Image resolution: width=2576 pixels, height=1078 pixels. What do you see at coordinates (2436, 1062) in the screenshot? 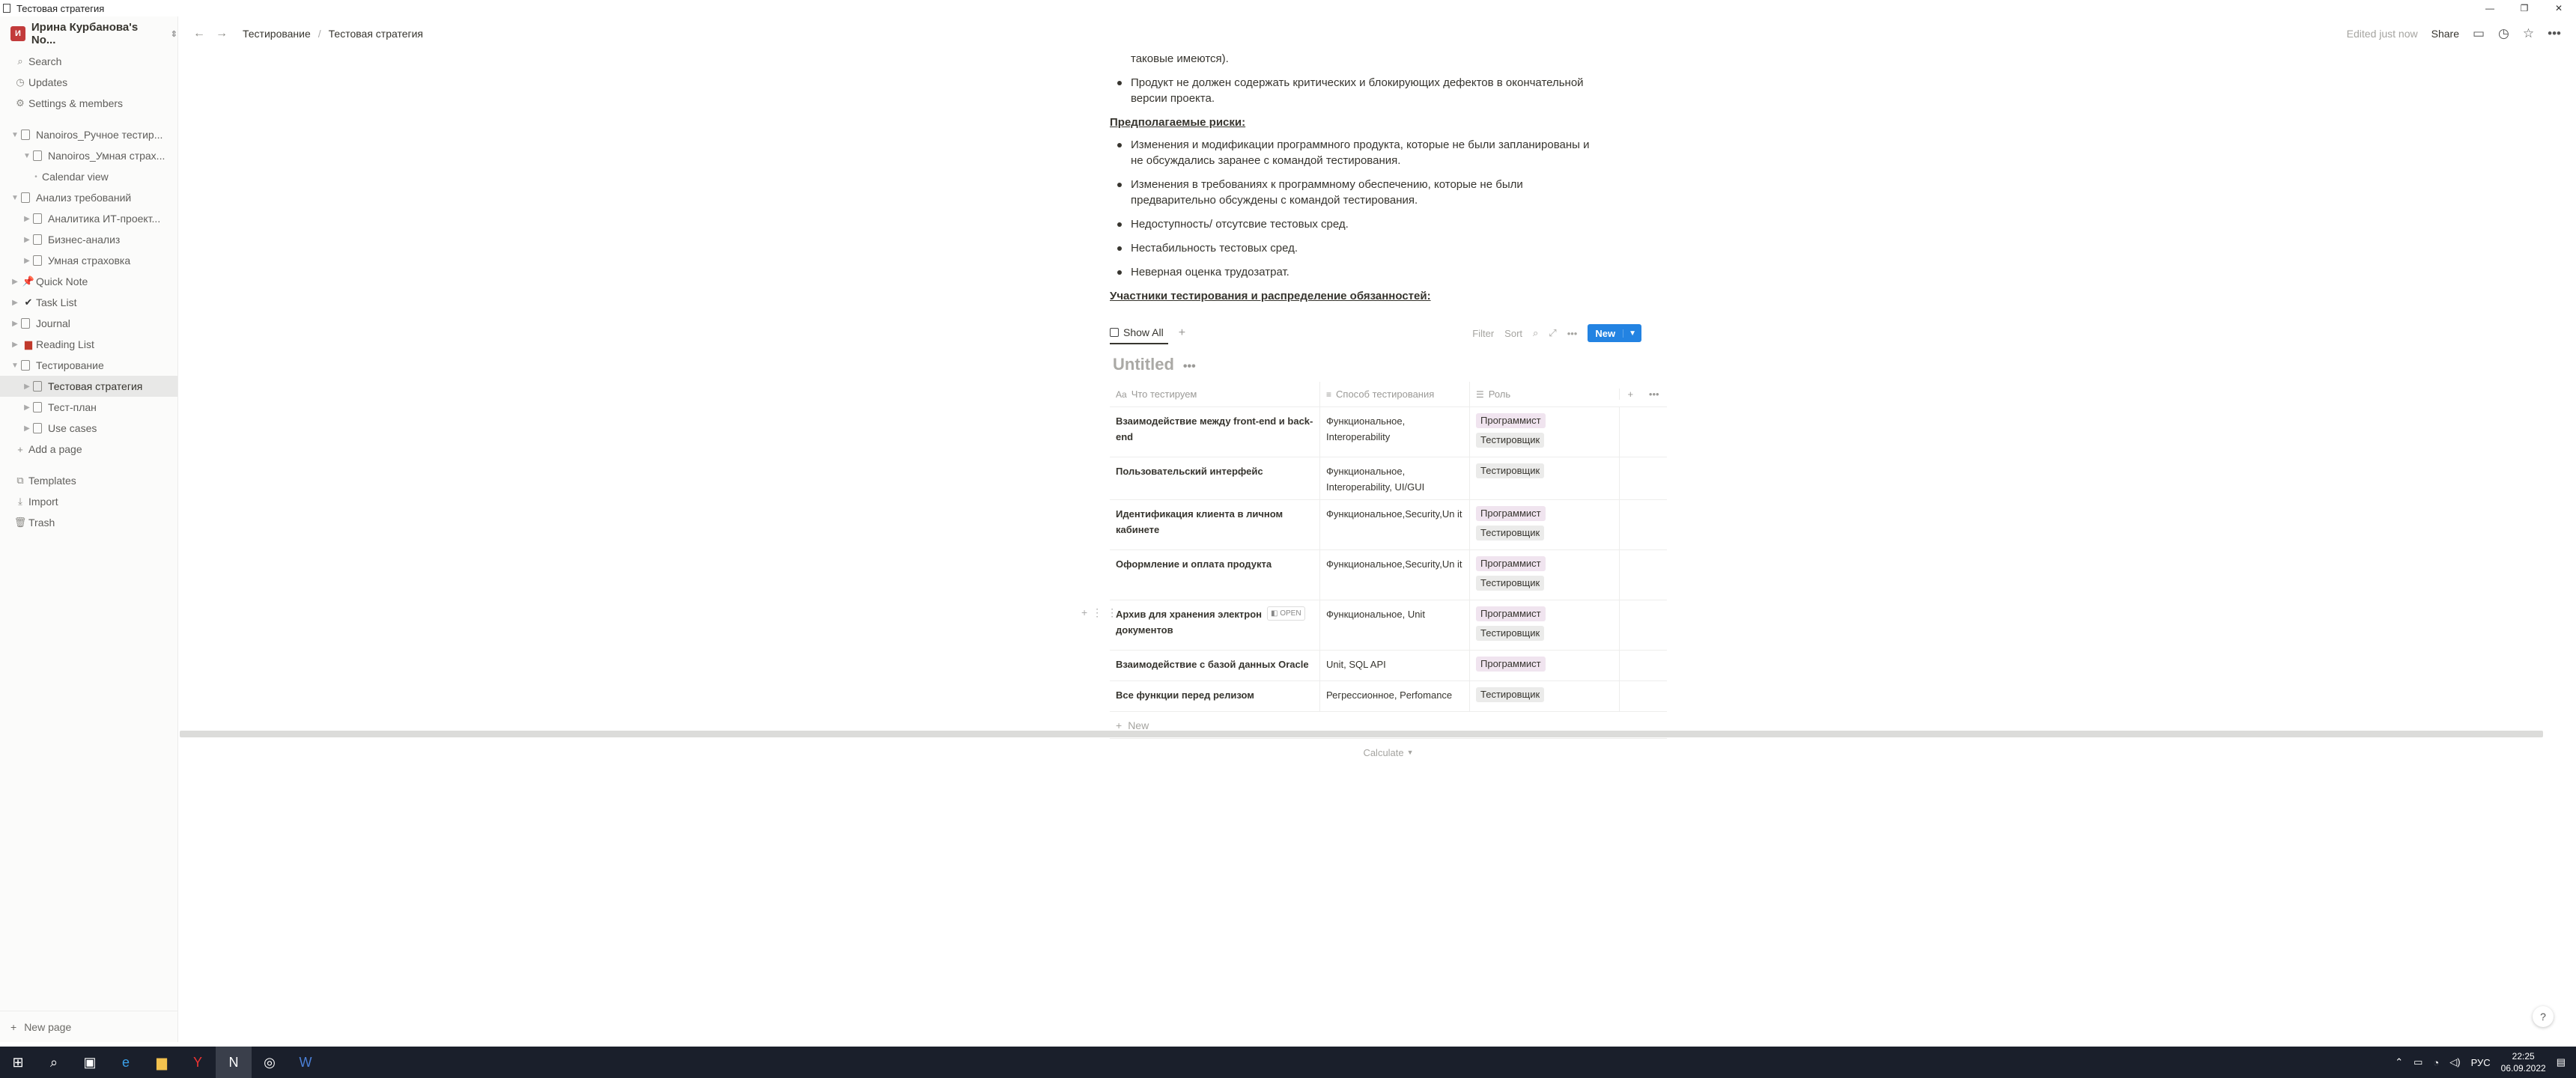
I see `wifi-icon: ◔` at bounding box center [2436, 1062].